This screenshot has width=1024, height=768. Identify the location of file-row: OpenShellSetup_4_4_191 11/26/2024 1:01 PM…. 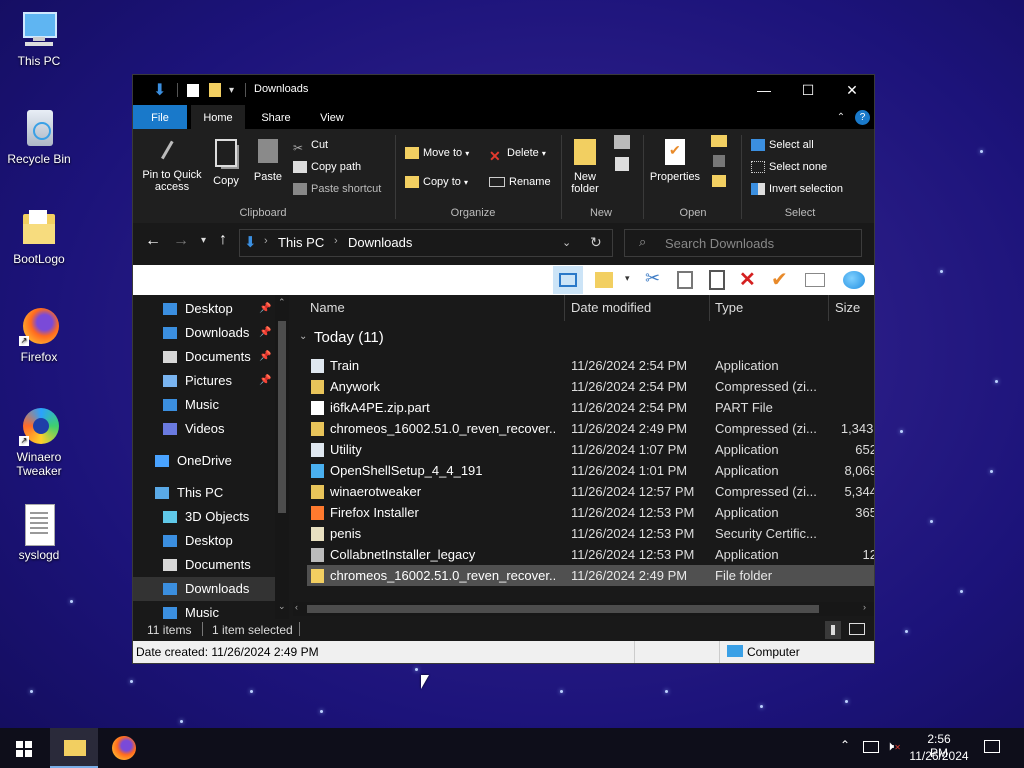
(590, 470).